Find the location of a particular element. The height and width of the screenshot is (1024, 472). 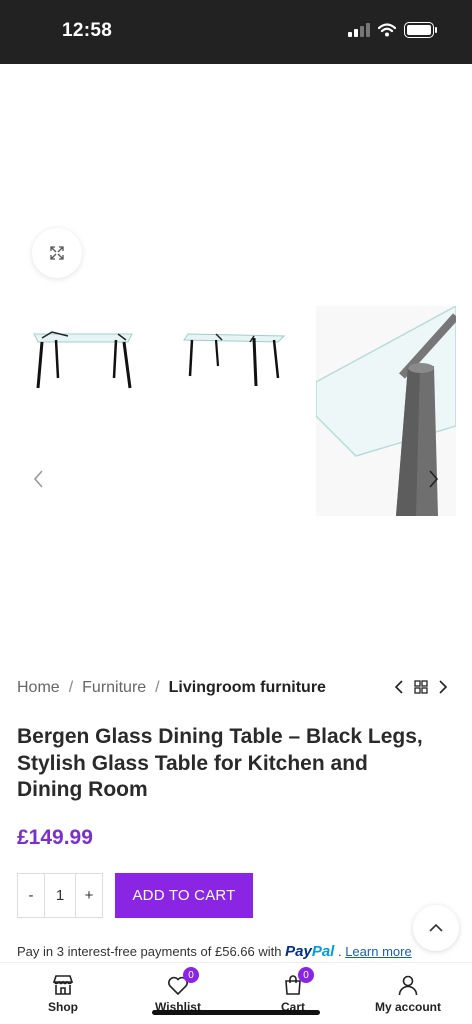

nav-shop: Shop is located at coordinates (63, 993).